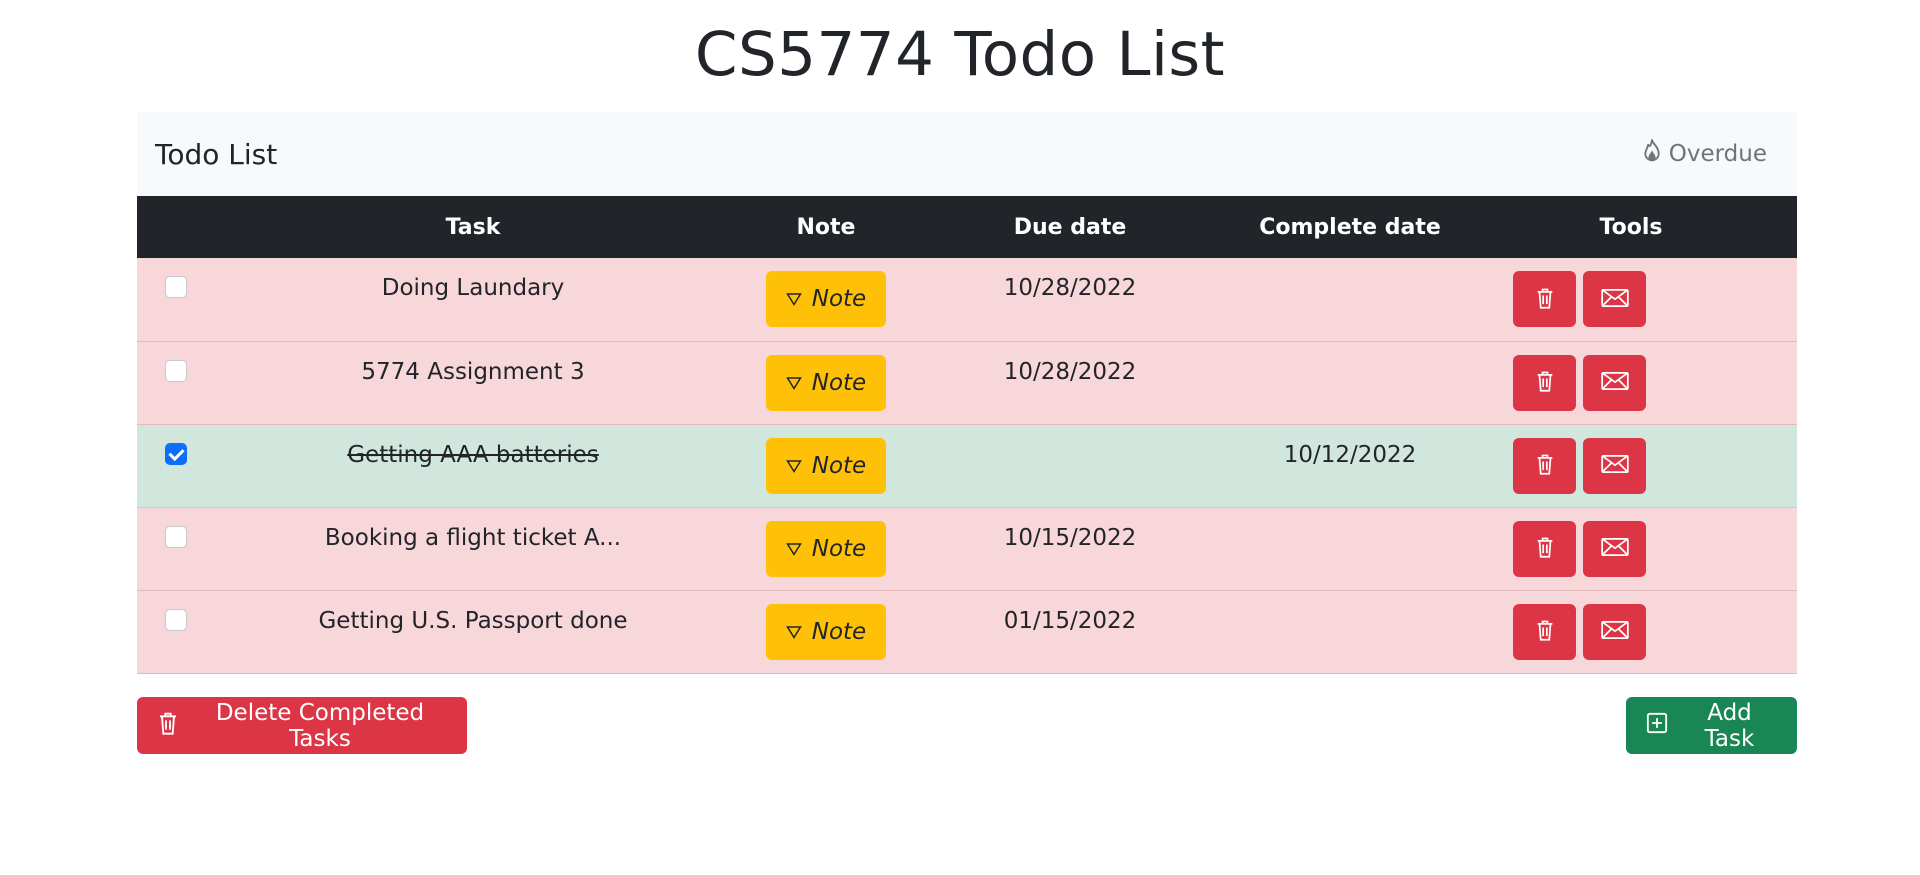 This screenshot has height=875, width=1920. What do you see at coordinates (473, 371) in the screenshot?
I see `task-name: 5774 Assignment 3` at bounding box center [473, 371].